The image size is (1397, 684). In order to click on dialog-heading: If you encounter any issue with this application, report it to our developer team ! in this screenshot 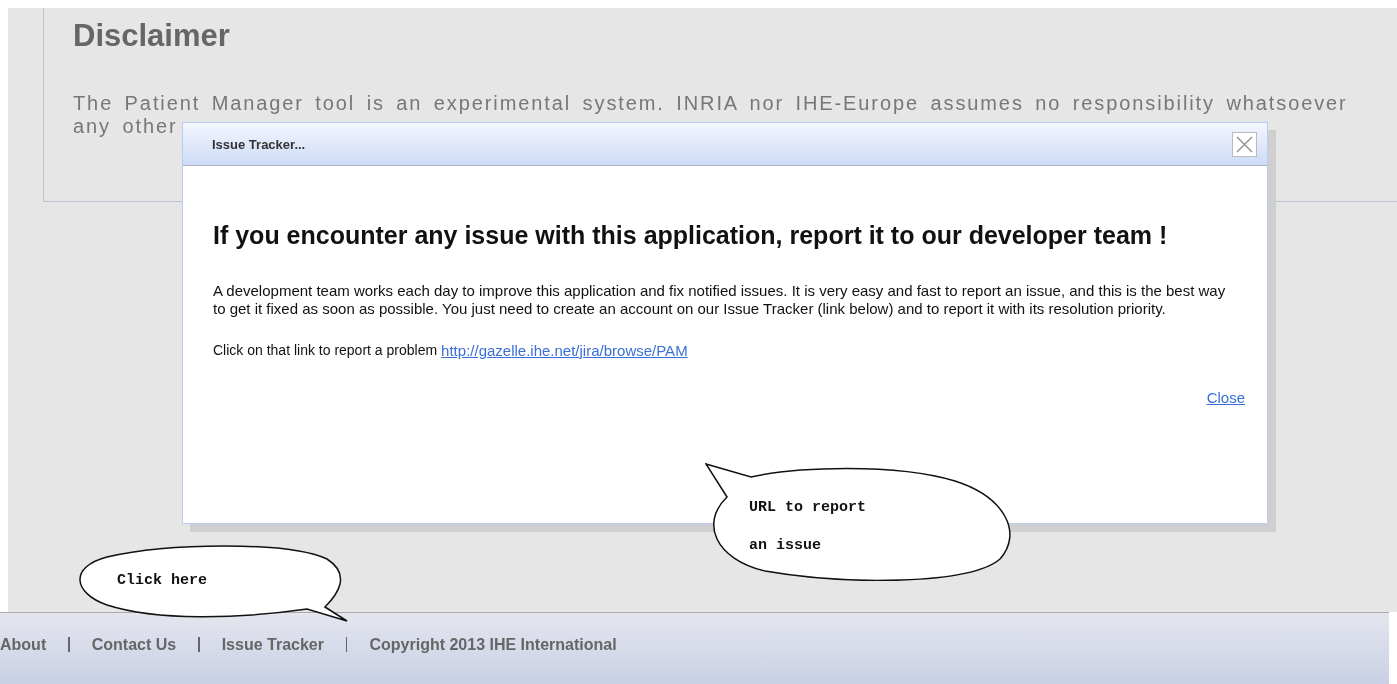, I will do `click(691, 235)`.